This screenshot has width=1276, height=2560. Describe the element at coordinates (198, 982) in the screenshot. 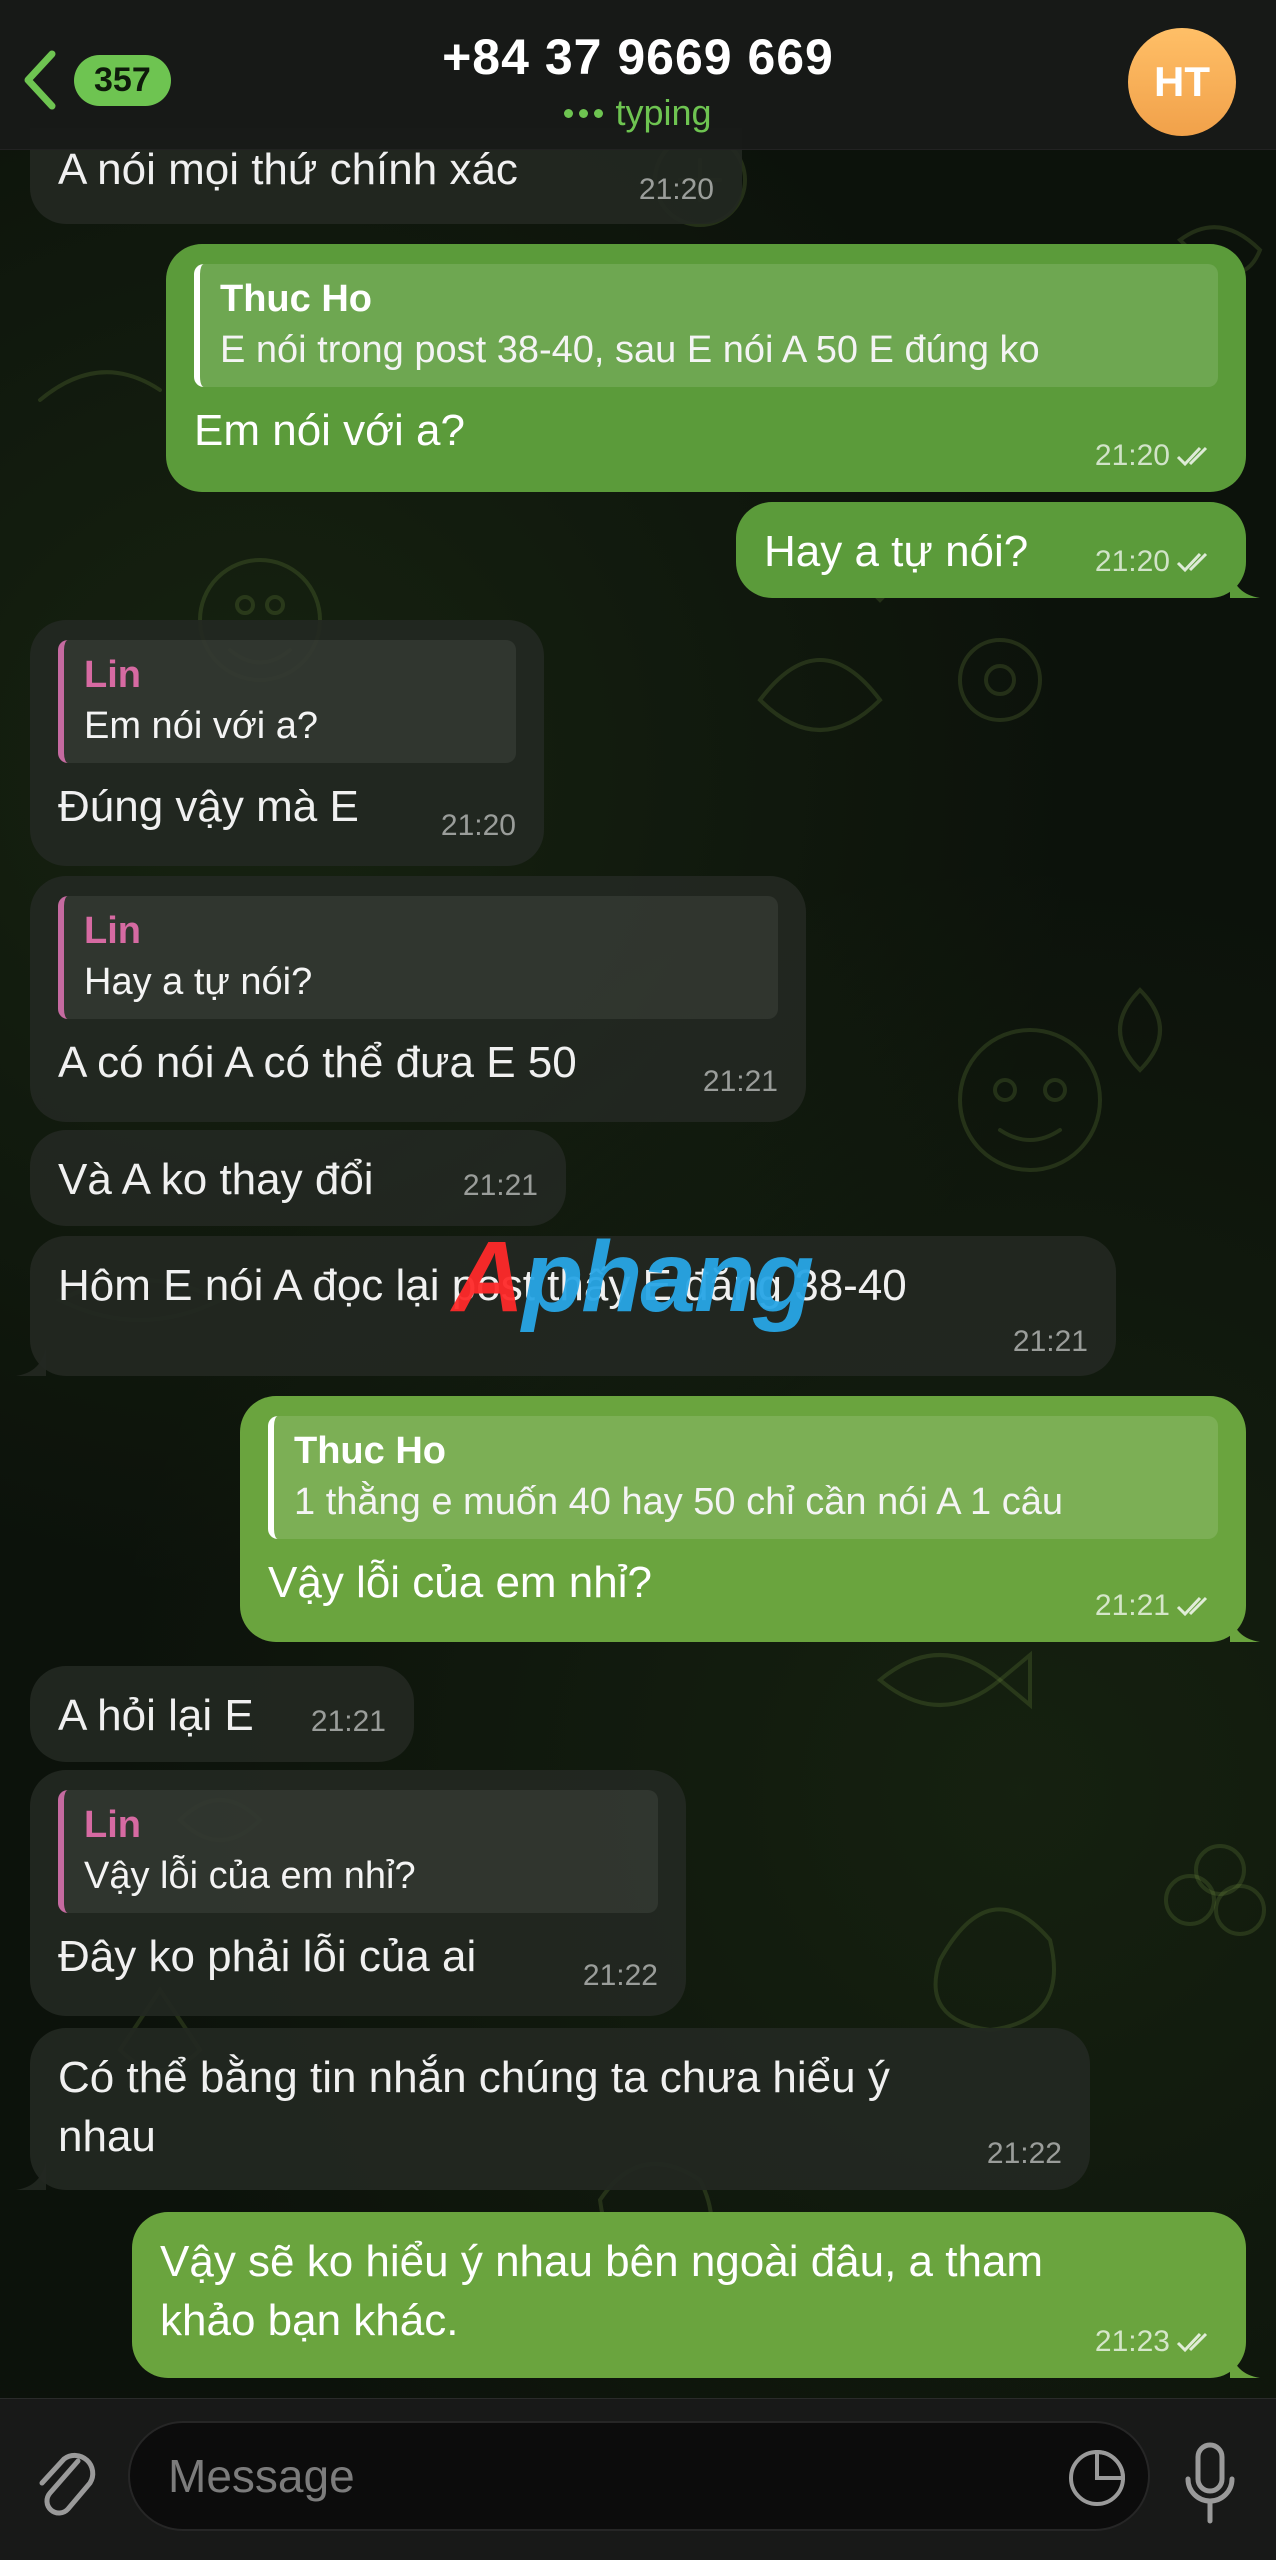

I see `reply-text: Hay a tự nói?` at that location.